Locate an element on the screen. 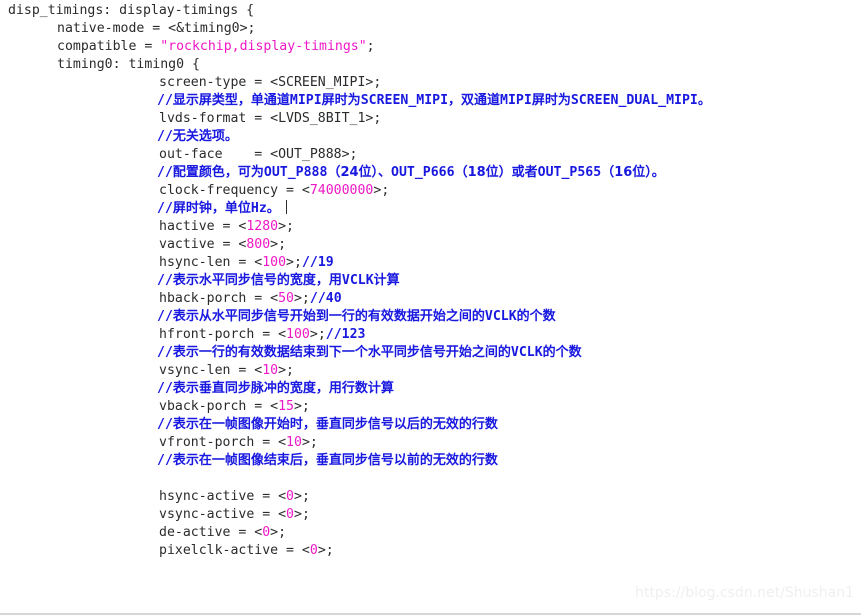  comment-cjk-text: 表示在一帧图像结束后，垂直同步信号以前的无效的行数 is located at coordinates (335, 460).